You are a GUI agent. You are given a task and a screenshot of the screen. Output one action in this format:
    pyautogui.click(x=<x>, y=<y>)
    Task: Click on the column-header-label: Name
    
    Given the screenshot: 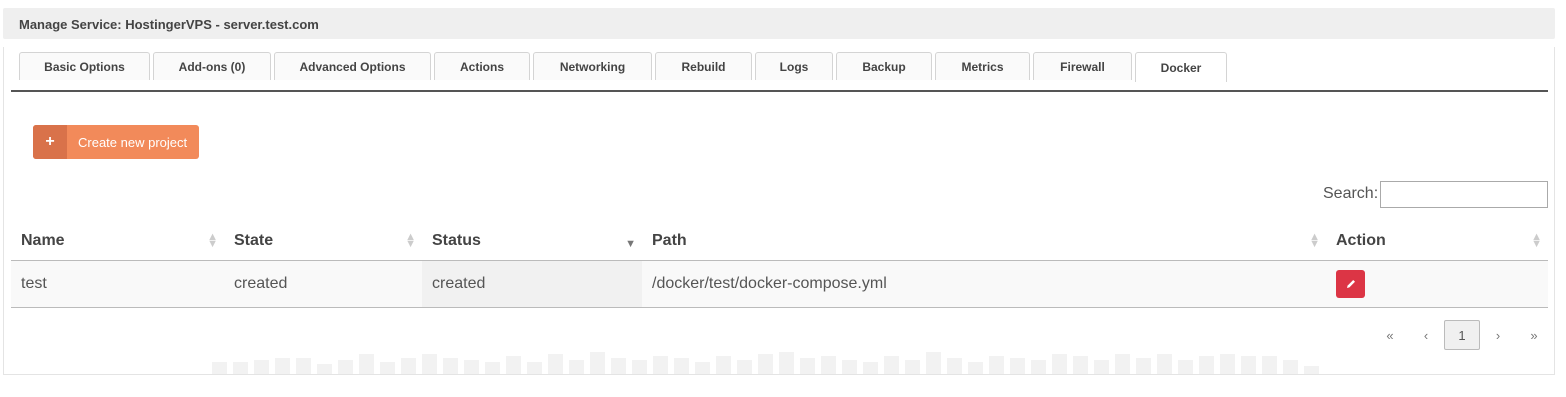 What is the action you would take?
    pyautogui.click(x=43, y=240)
    